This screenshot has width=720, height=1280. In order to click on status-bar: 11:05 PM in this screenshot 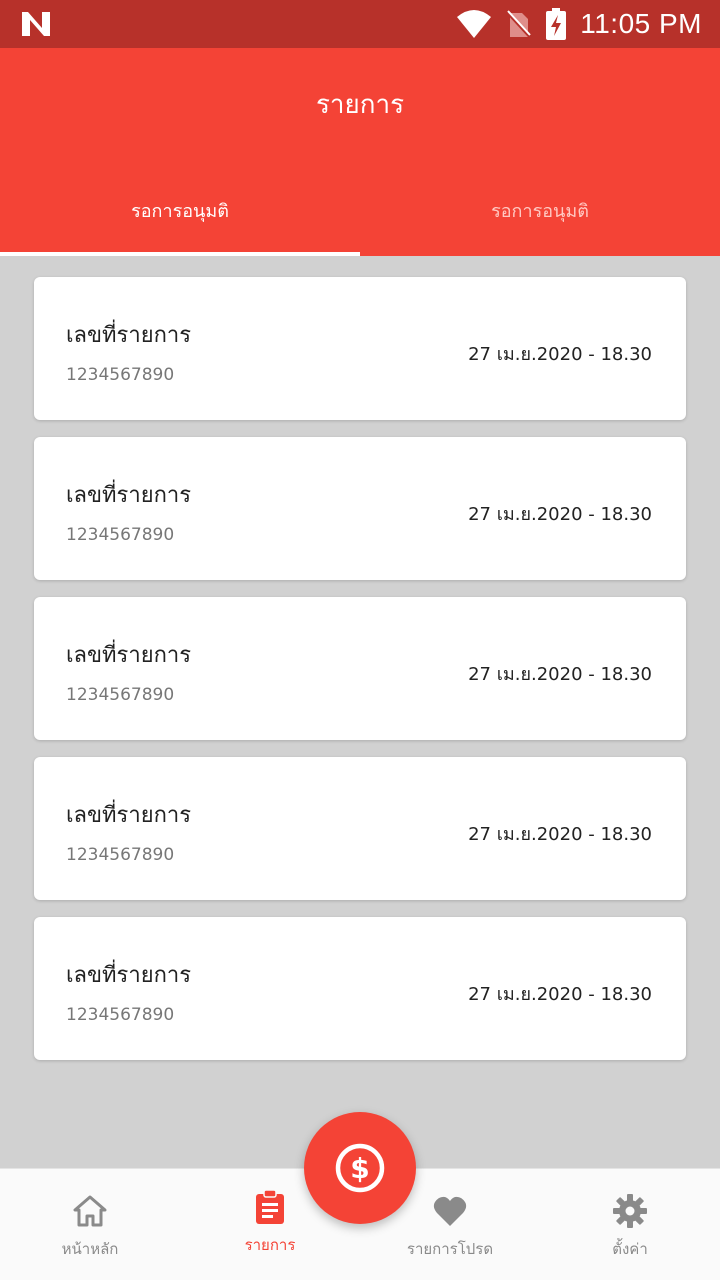, I will do `click(360, 24)`.